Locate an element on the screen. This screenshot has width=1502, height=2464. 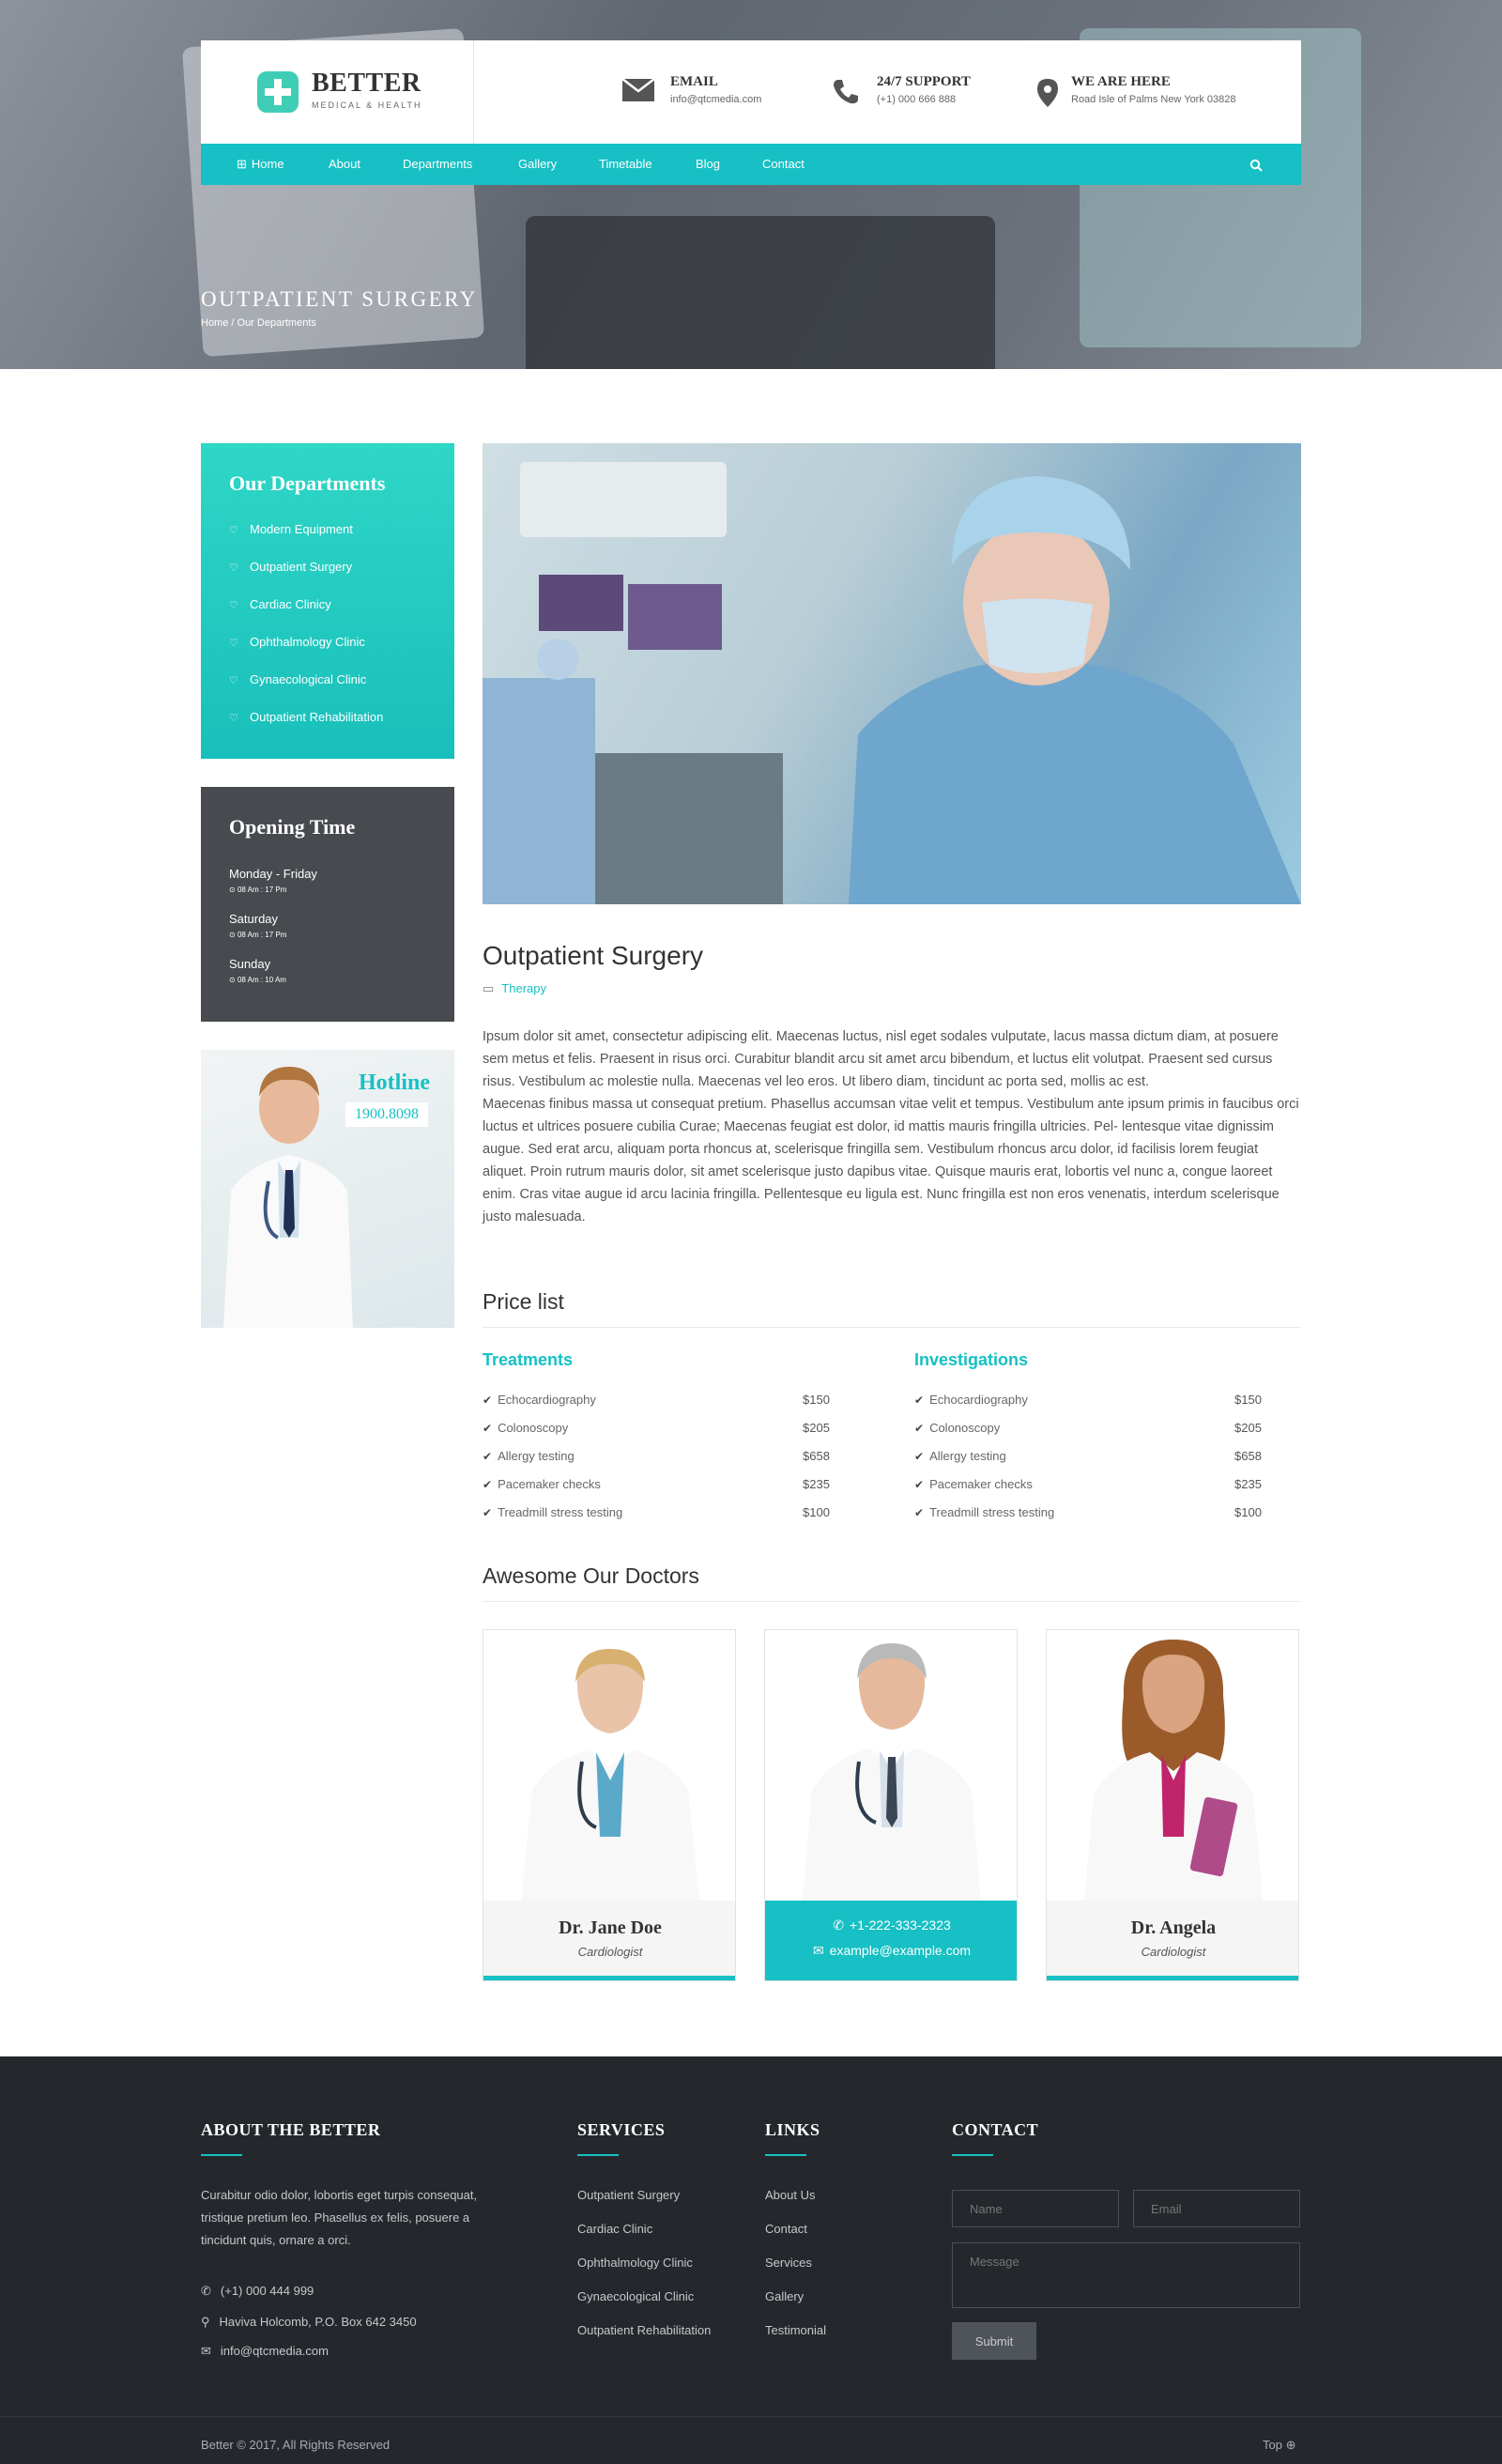
footer-service-link: Outpatient Rehabilitation is located at coordinates (644, 2330).